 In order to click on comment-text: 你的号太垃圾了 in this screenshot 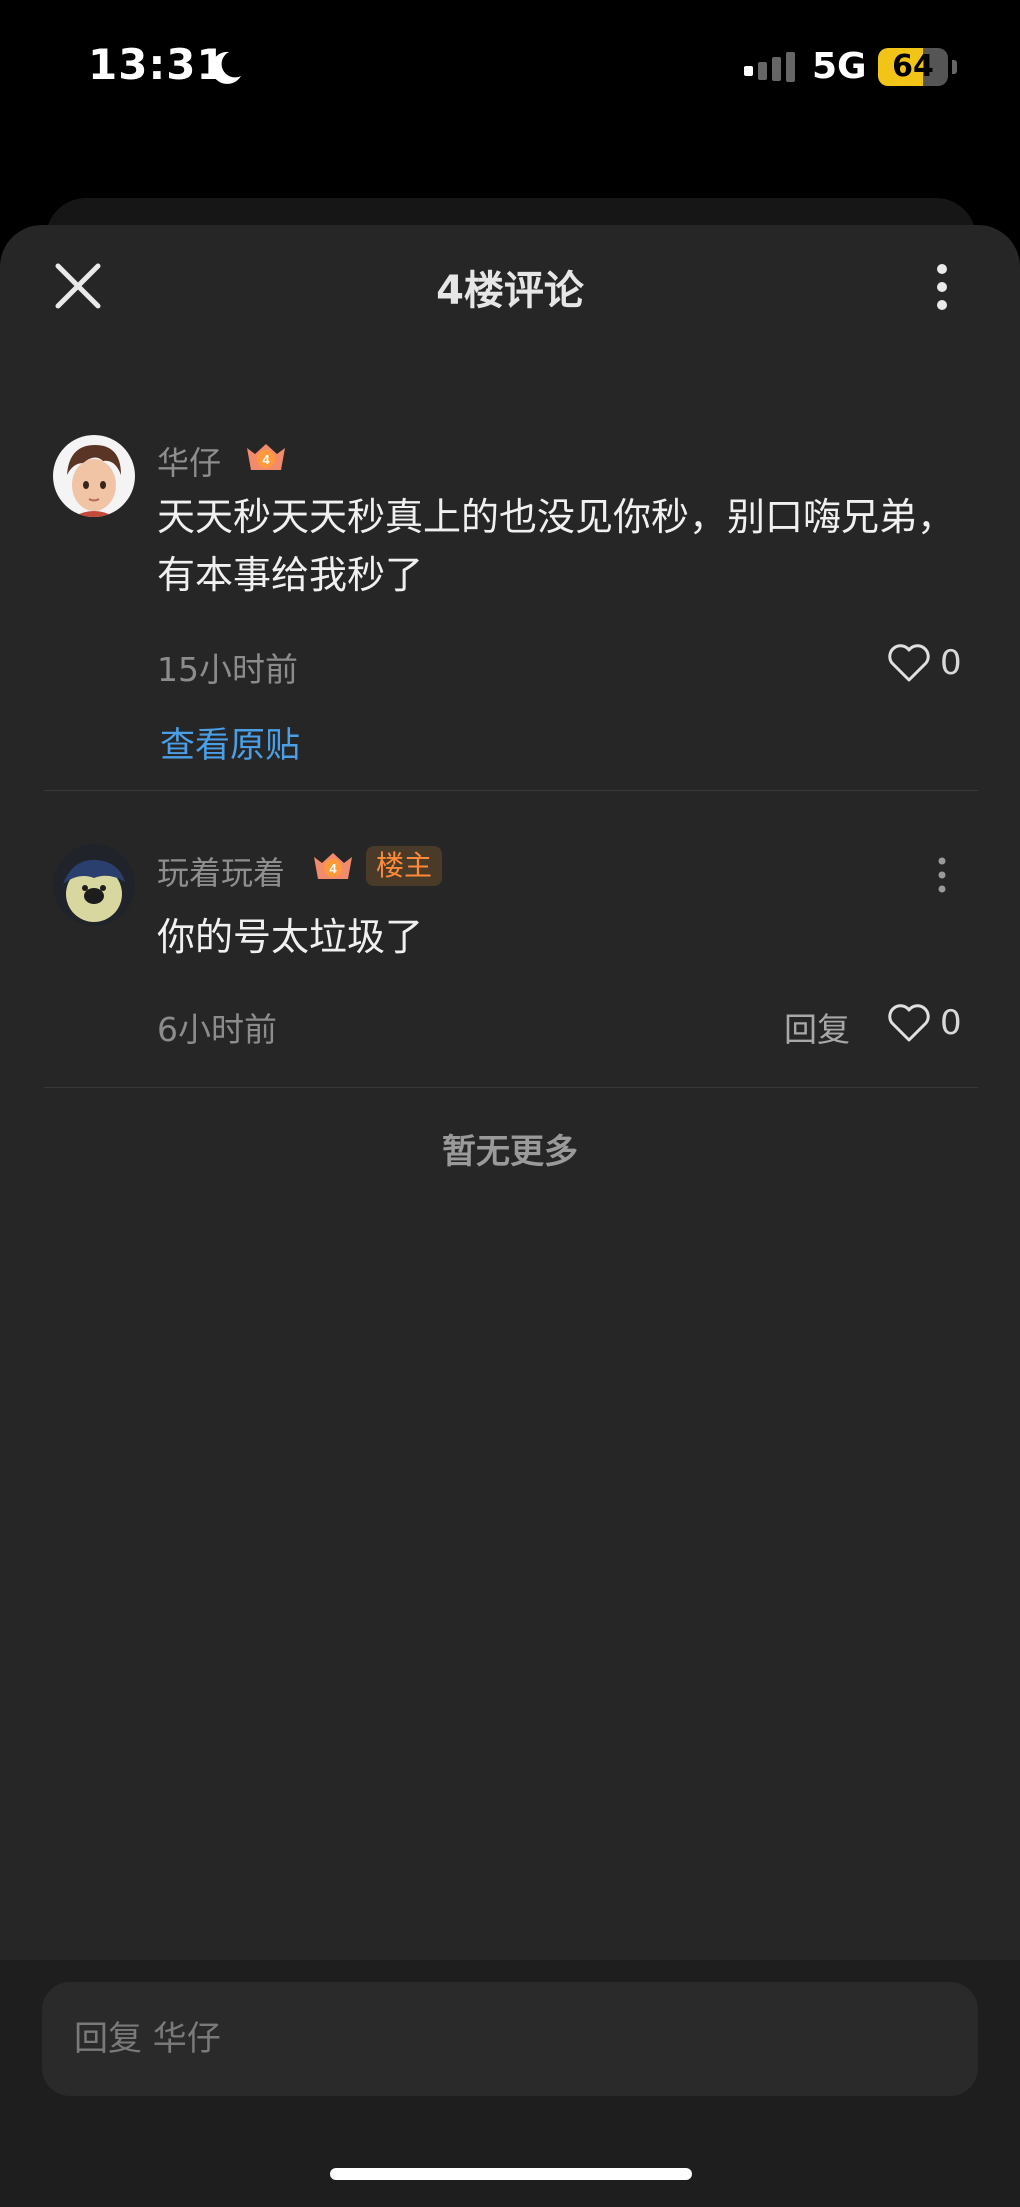, I will do `click(290, 937)`.